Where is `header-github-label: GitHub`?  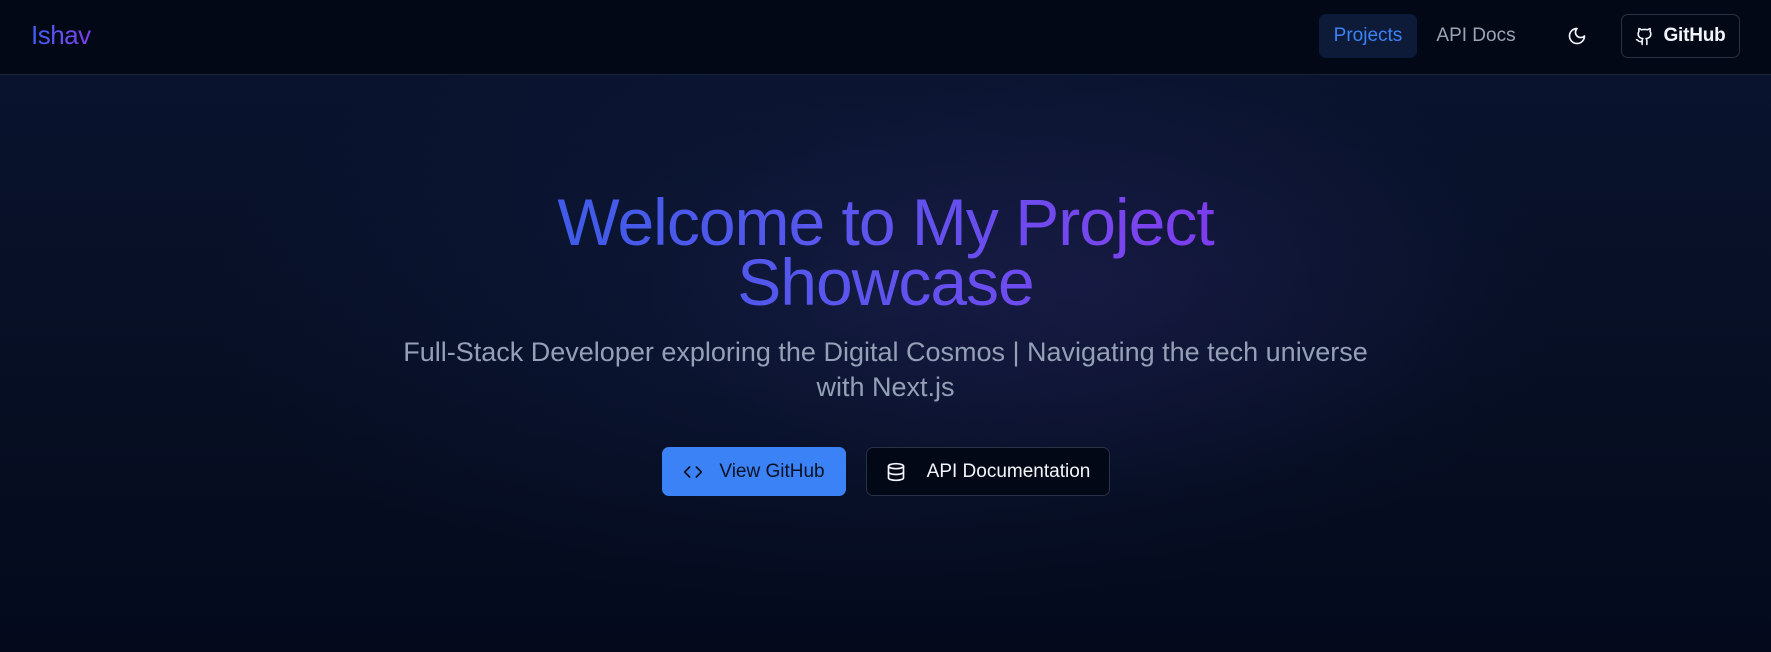
header-github-label: GitHub is located at coordinates (1694, 35).